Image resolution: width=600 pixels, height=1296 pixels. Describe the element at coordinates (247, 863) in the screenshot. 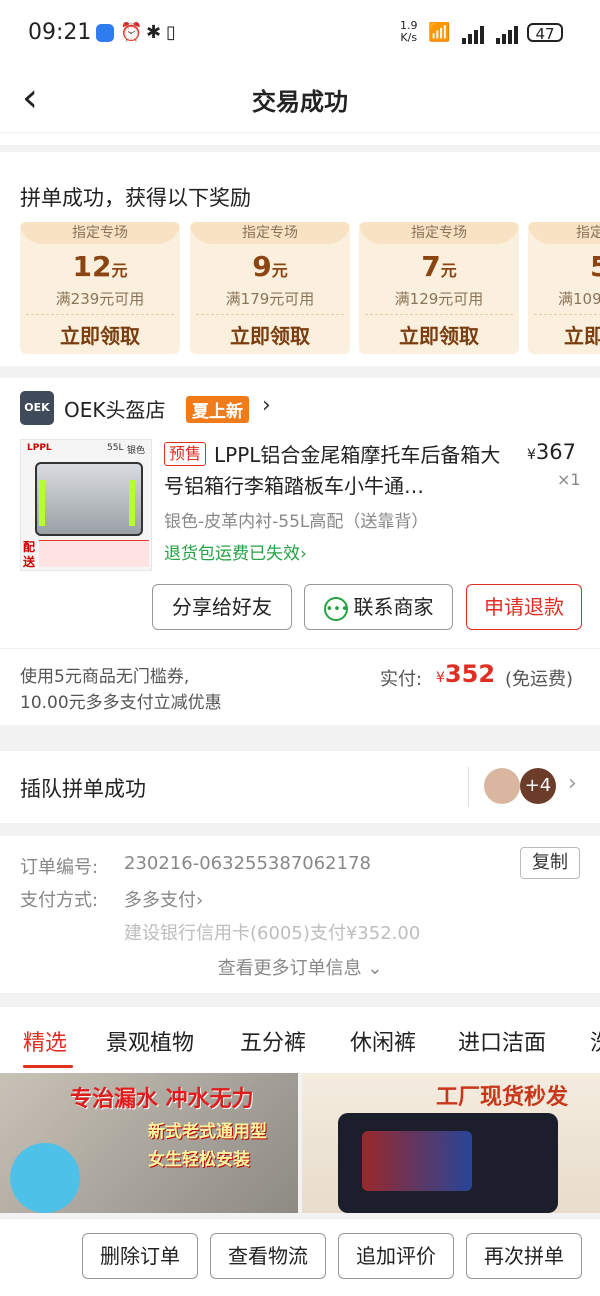

I see `order-number: 230216-063255387062178` at that location.